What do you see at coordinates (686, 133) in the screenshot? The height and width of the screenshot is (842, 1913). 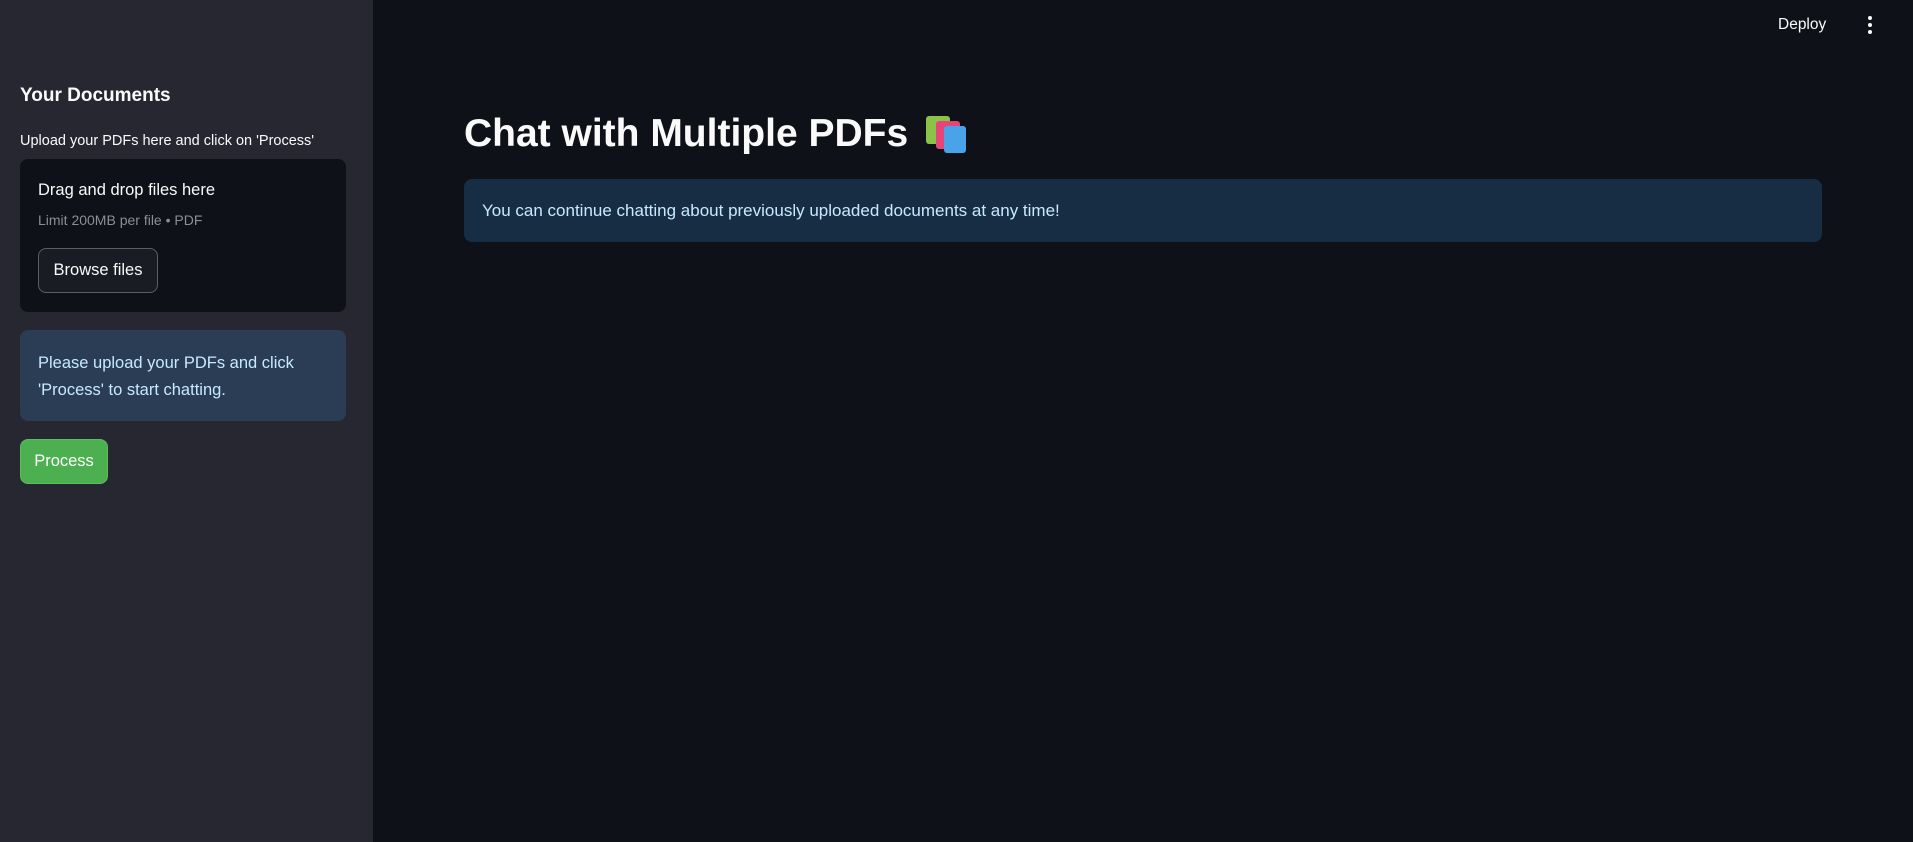 I see `page-title-text: Chat with Multiple PDFs` at bounding box center [686, 133].